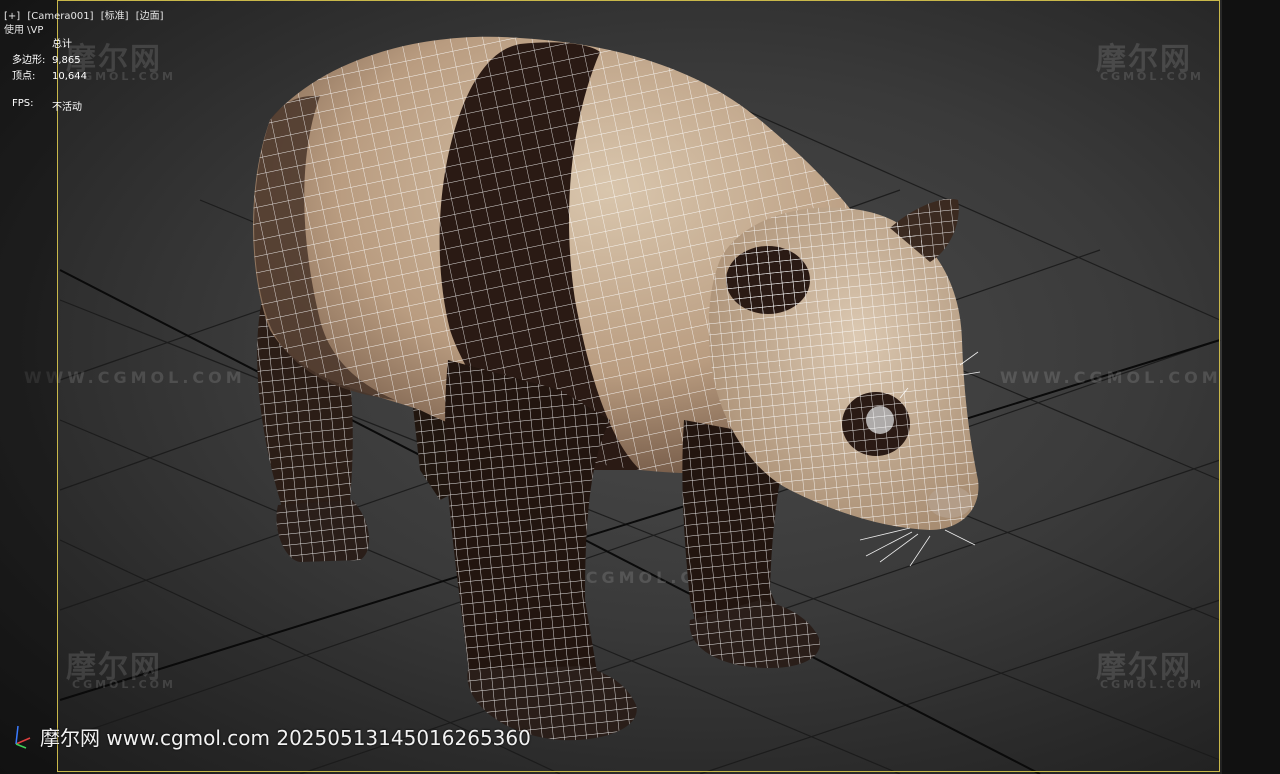  What do you see at coordinates (24, 30) in the screenshot?
I see `viewport-mode-label: 使用 \VP` at bounding box center [24, 30].